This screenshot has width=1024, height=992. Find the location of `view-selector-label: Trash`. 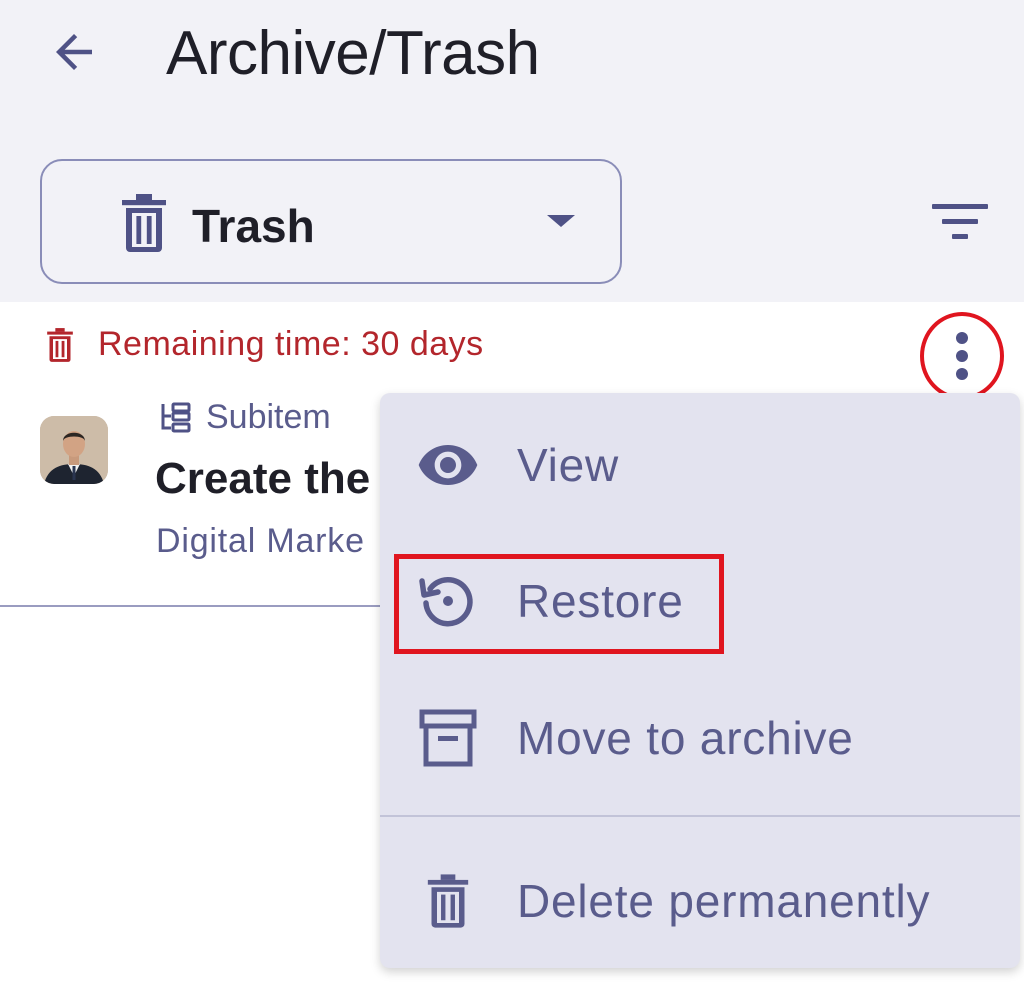

view-selector-label: Trash is located at coordinates (253, 226).